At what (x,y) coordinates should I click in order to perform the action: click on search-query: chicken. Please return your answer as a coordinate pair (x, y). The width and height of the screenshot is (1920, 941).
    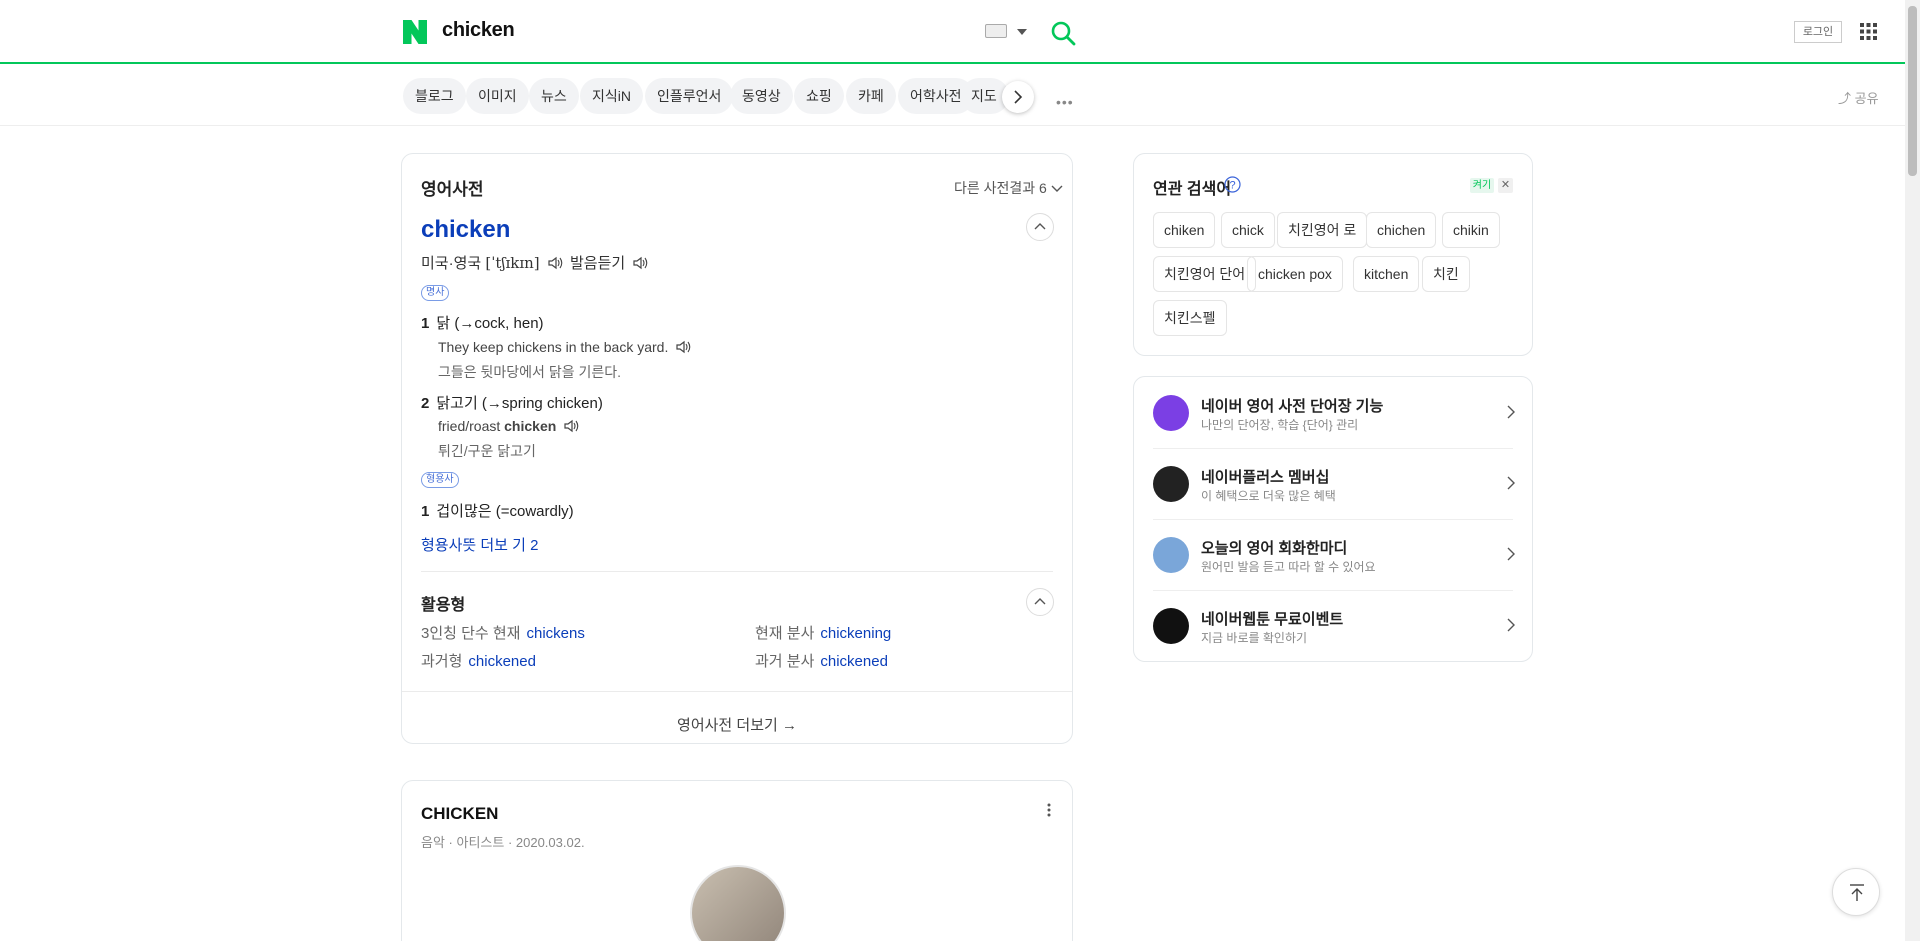
    Looking at the image, I should click on (478, 30).